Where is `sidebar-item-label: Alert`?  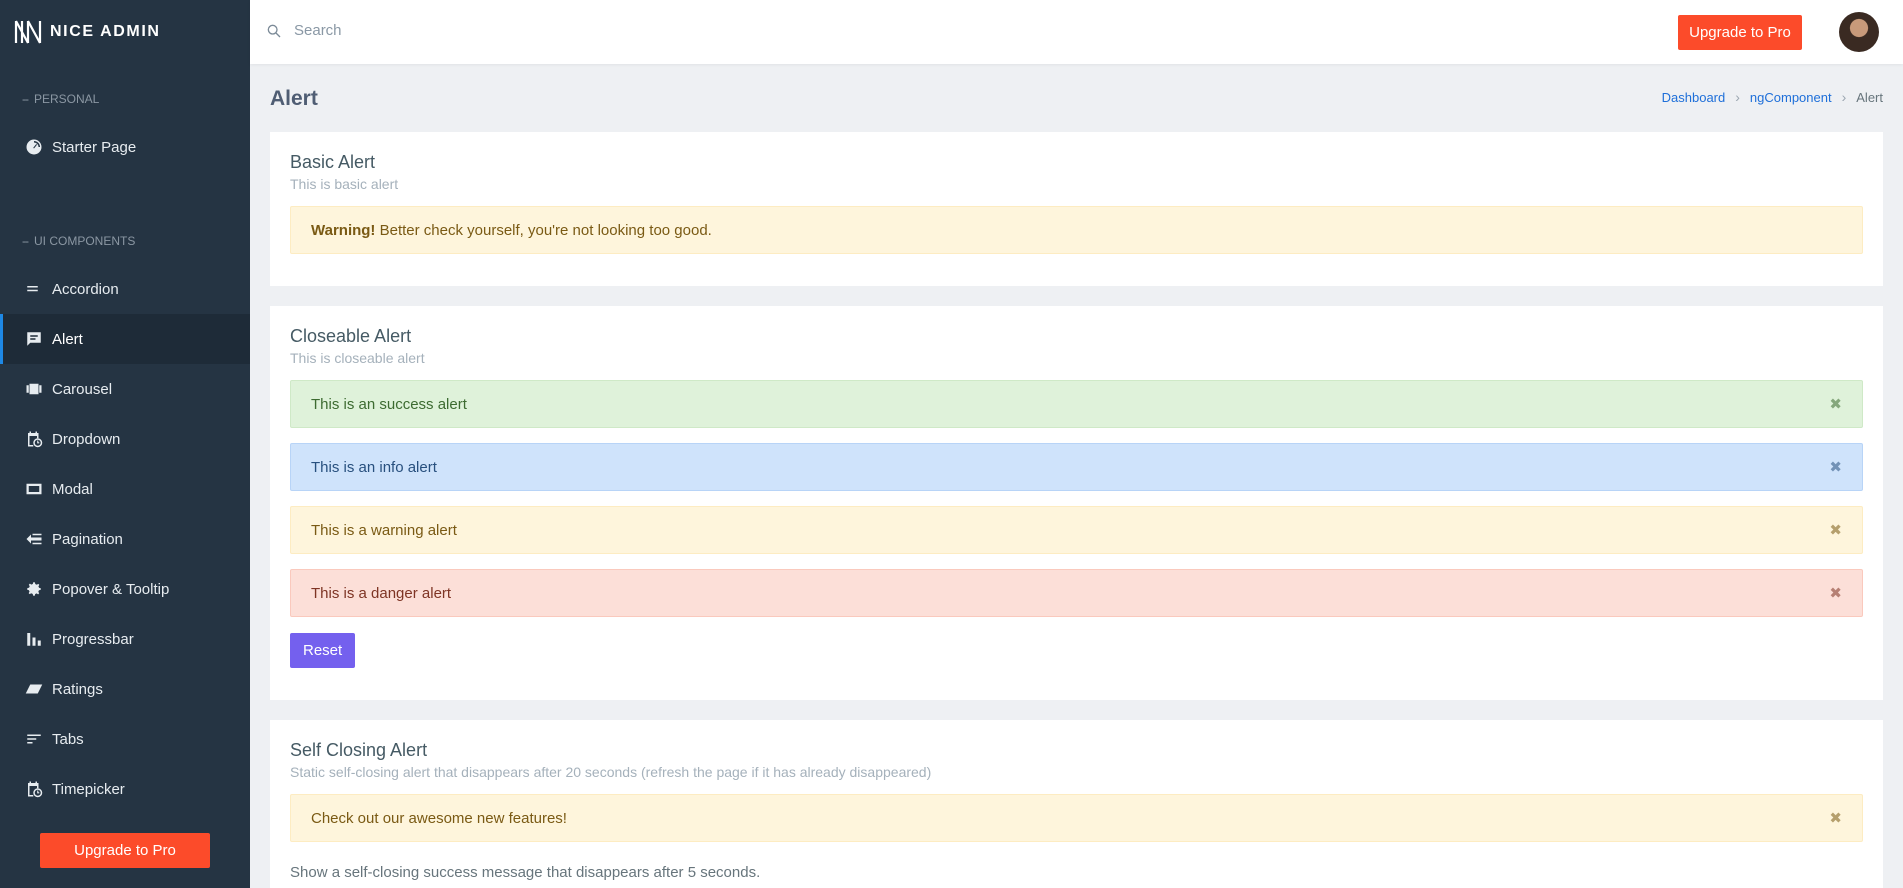 sidebar-item-label: Alert is located at coordinates (67, 339).